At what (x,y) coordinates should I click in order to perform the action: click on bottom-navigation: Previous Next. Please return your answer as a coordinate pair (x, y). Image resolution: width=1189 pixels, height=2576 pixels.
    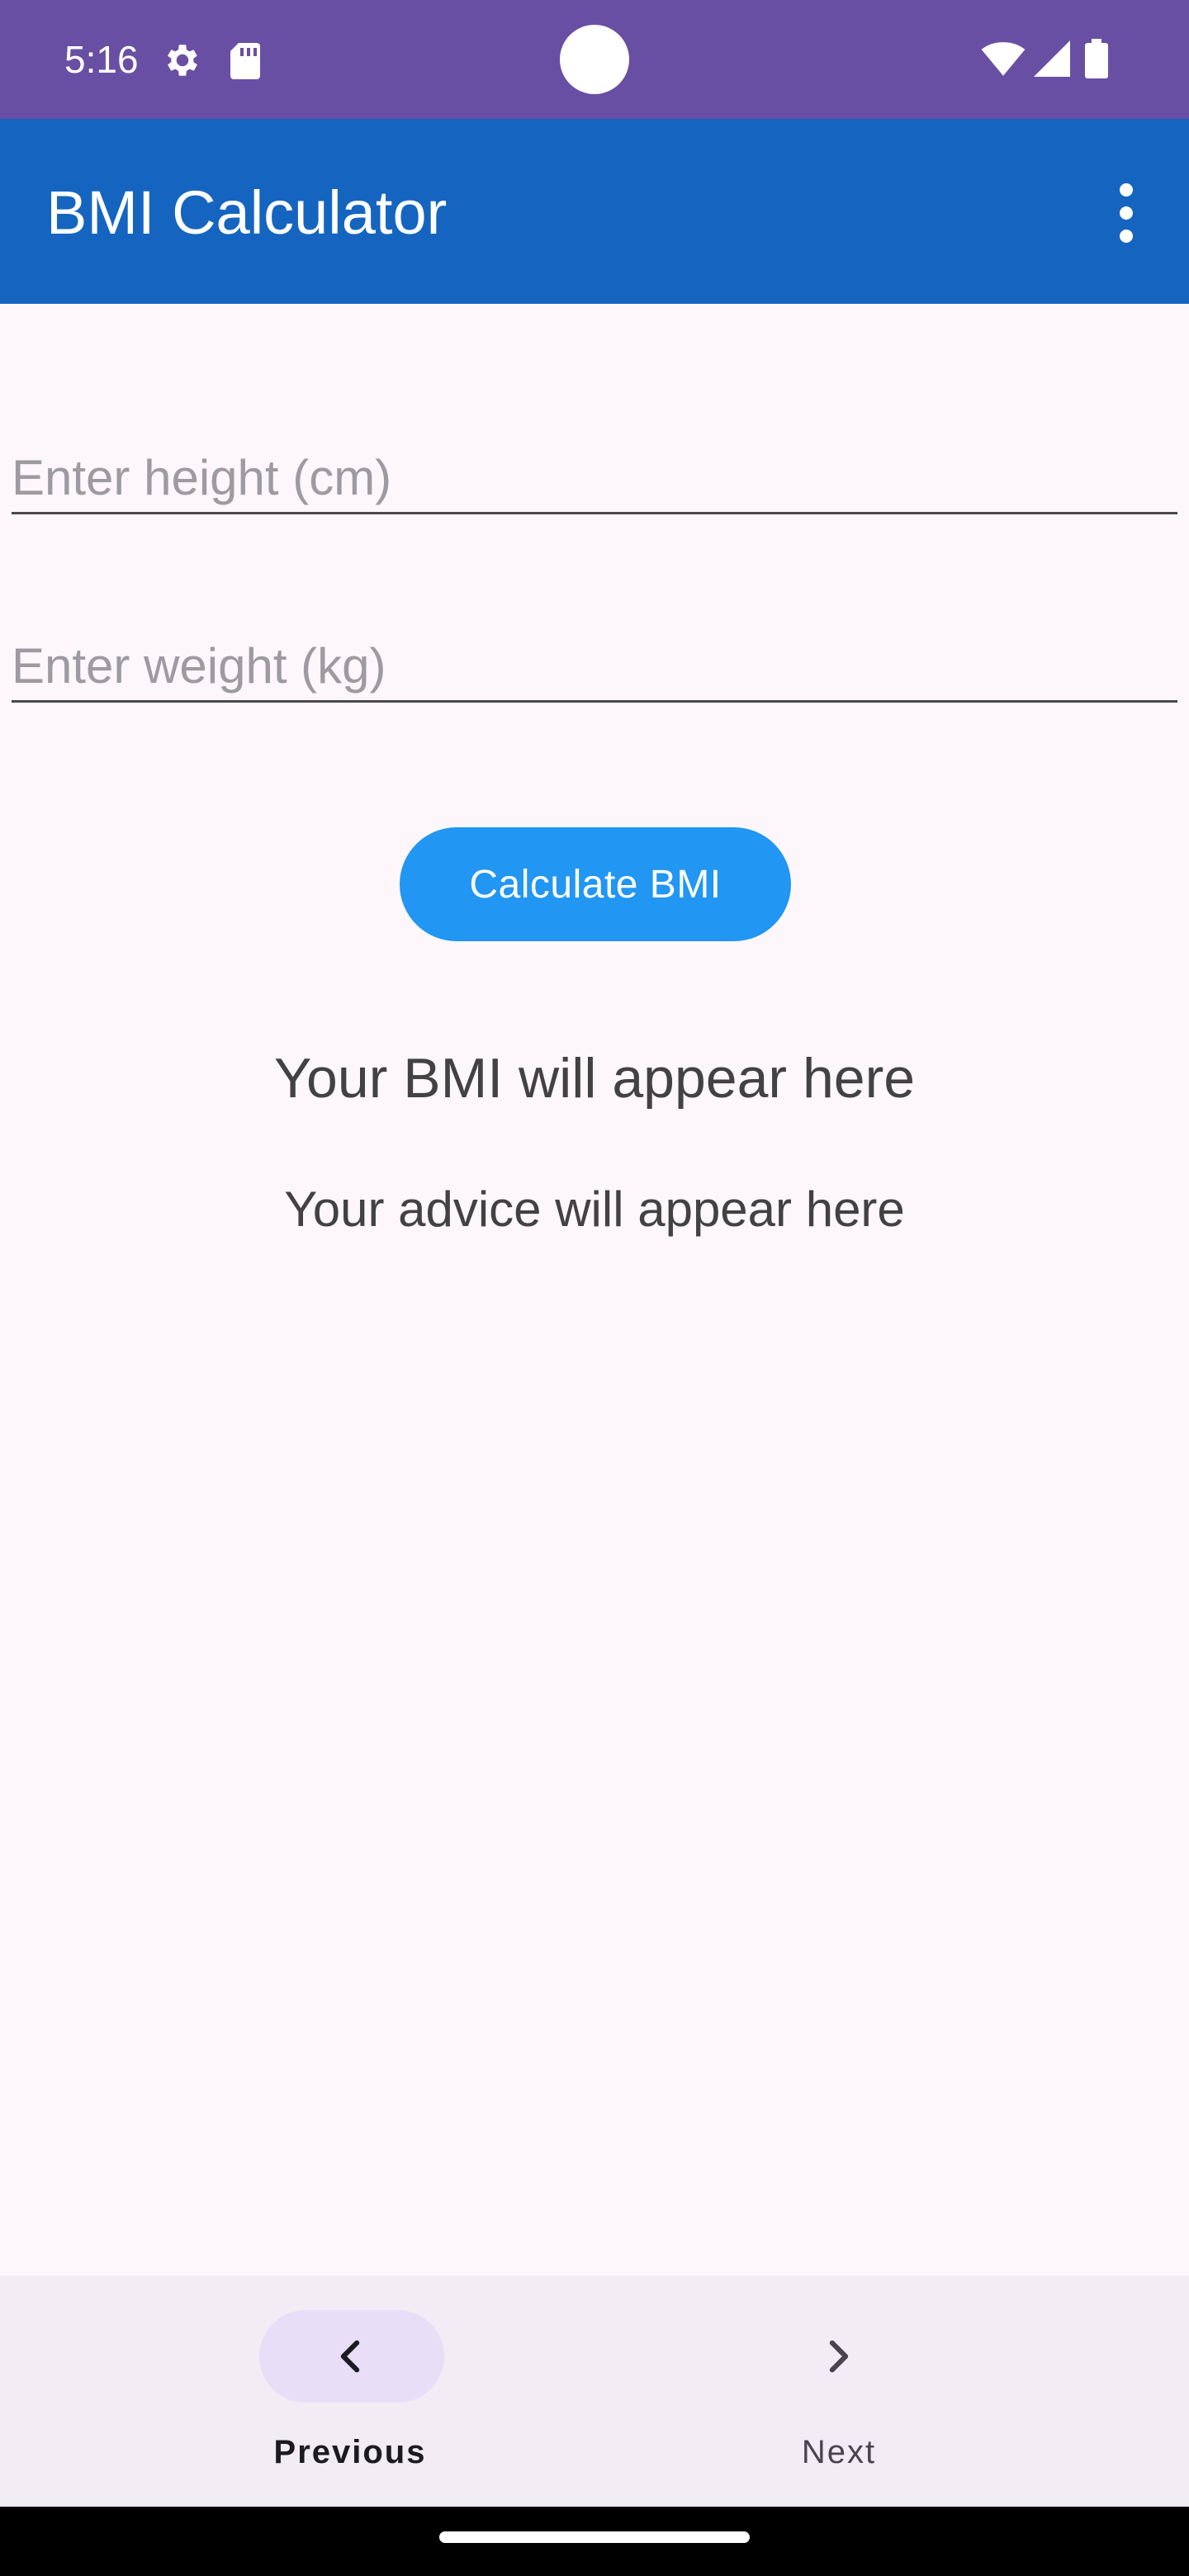
    Looking at the image, I should click on (594, 2391).